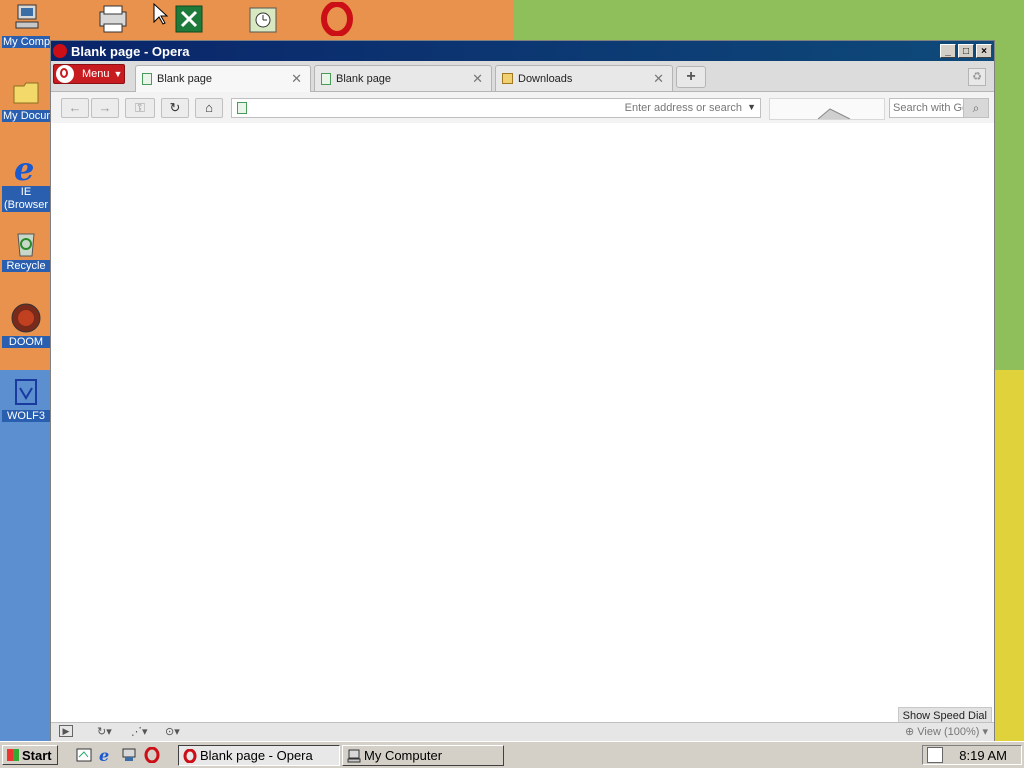 The height and width of the screenshot is (768, 1024). Describe the element at coordinates (129, 755) in the screenshot. I see `network-icon` at that location.